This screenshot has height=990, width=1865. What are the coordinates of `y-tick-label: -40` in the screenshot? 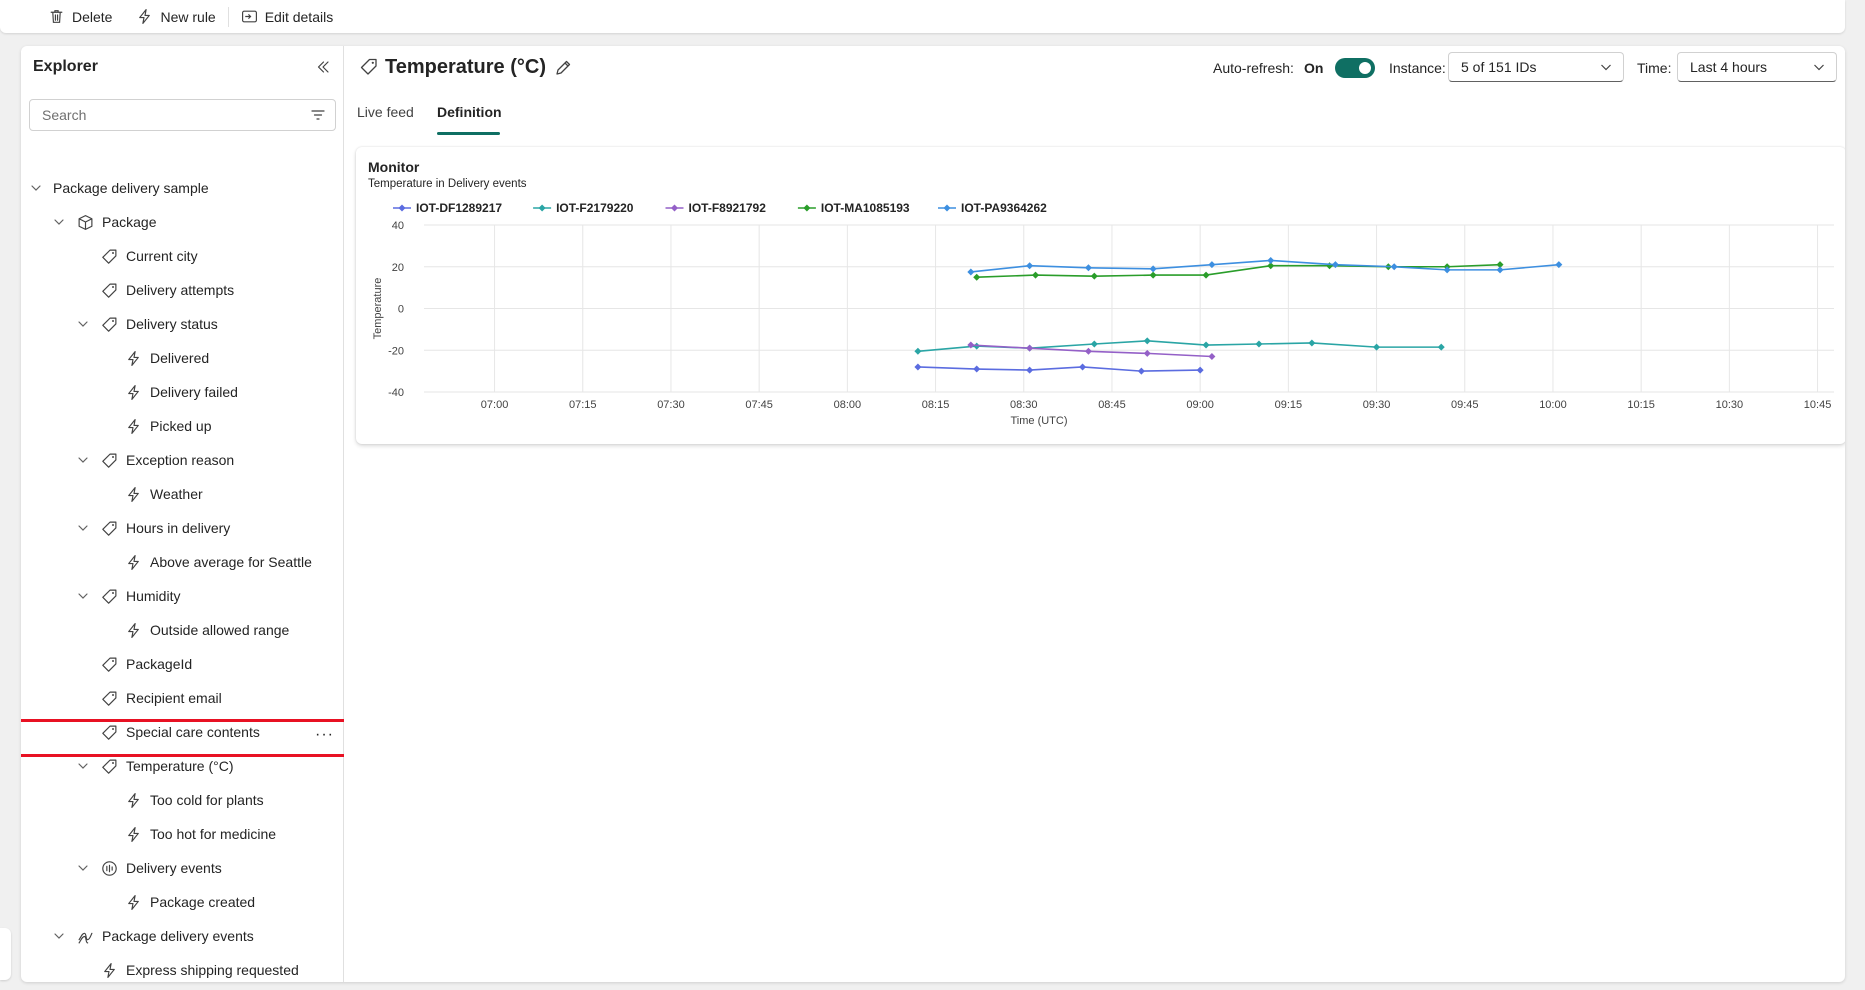 It's located at (396, 393).